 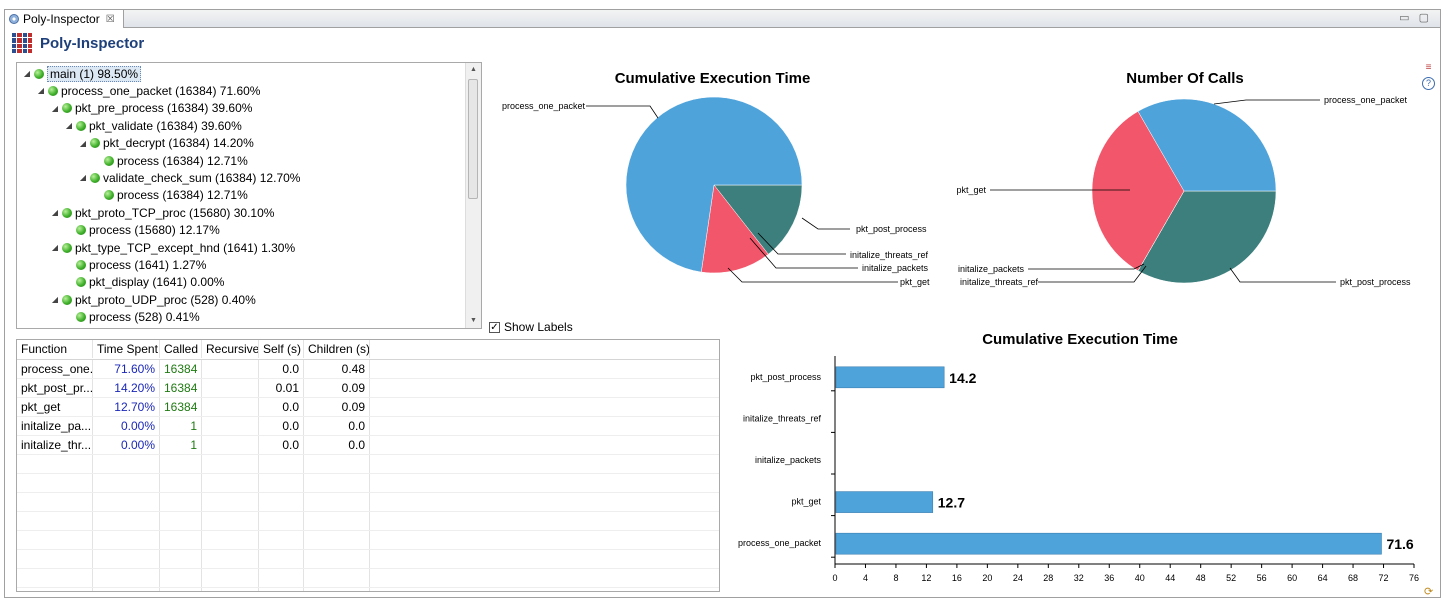 What do you see at coordinates (132, 317) in the screenshot?
I see `tree-node: process (528) 0.41%` at bounding box center [132, 317].